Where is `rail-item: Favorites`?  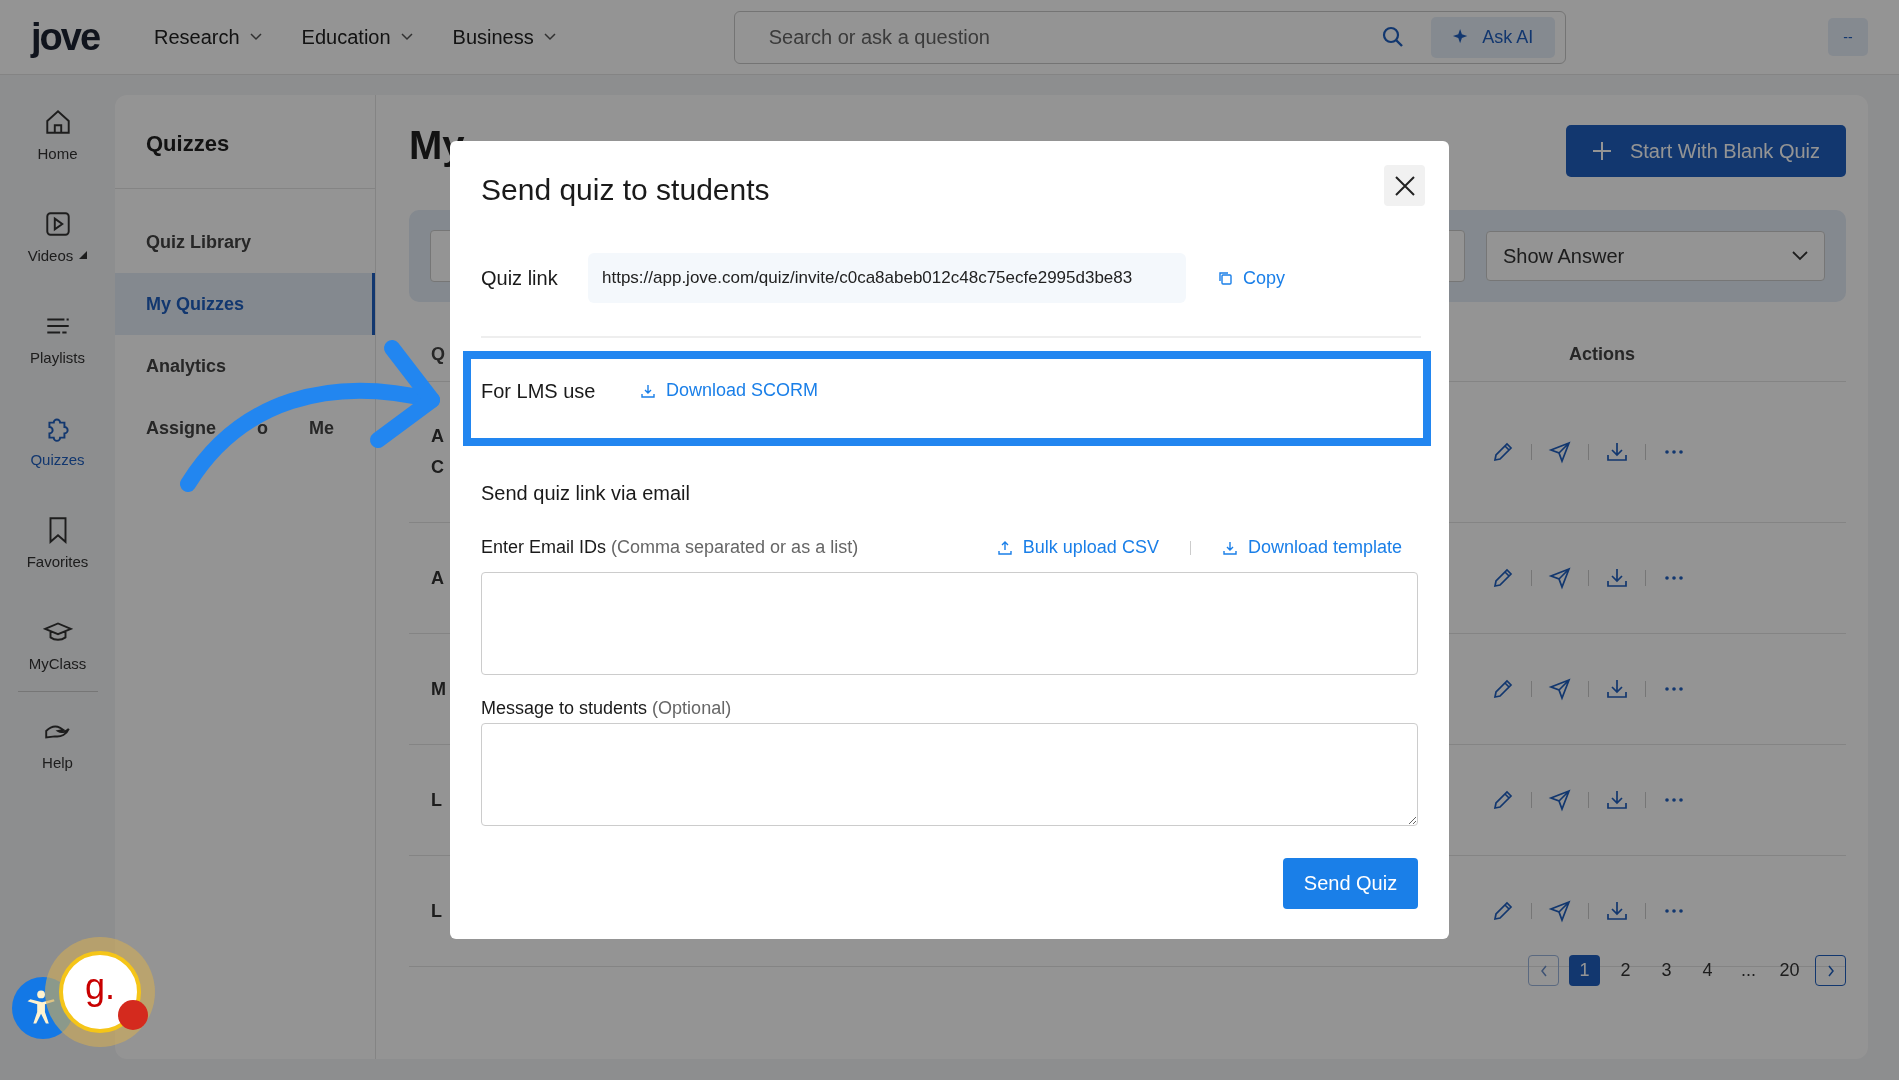
rail-item: Favorites is located at coordinates (57, 542).